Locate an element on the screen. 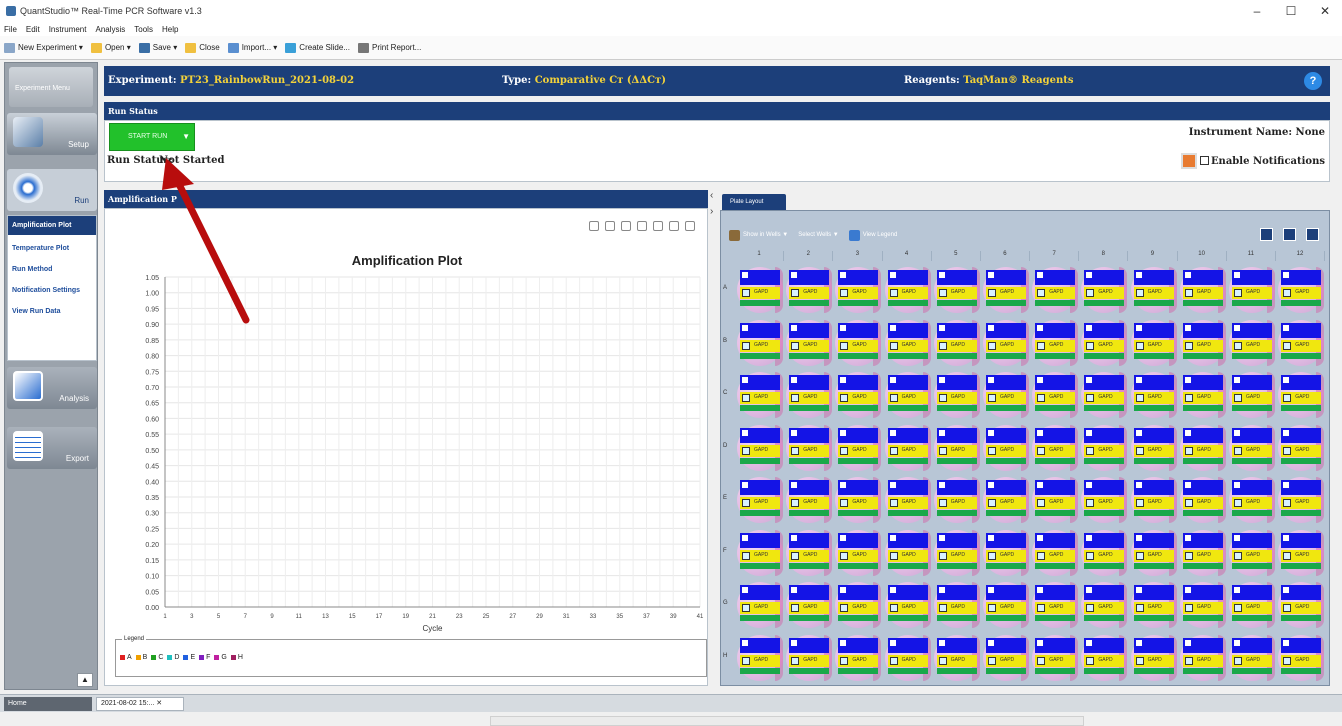  home-tab: Home is located at coordinates (48, 704).